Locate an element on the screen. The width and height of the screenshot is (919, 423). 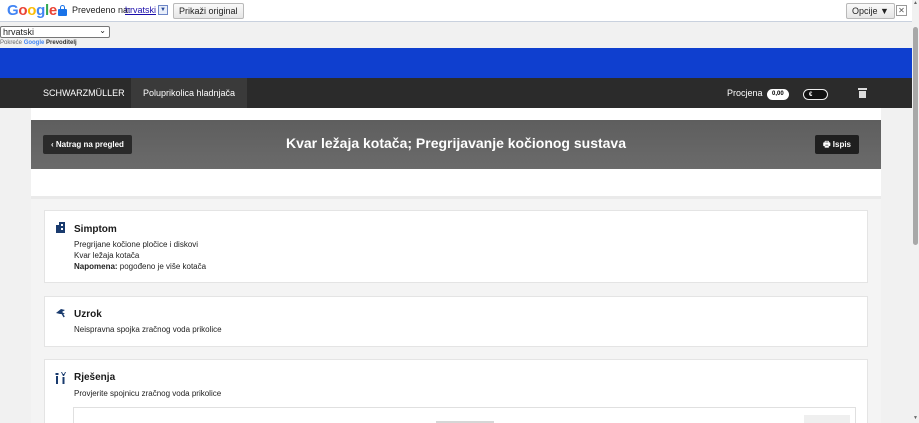
estimate-value: 0,00 is located at coordinates (778, 94).